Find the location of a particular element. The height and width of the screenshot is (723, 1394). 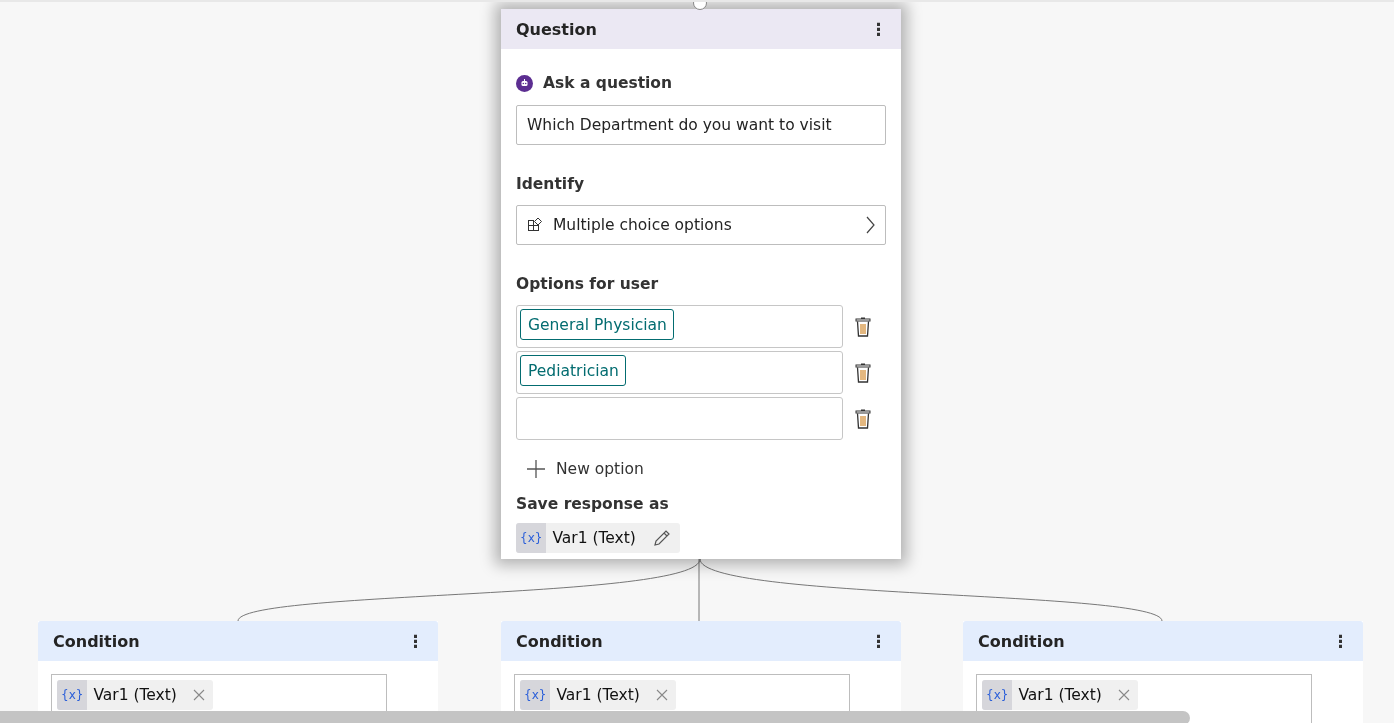

node-title: Question is located at coordinates (556, 29).